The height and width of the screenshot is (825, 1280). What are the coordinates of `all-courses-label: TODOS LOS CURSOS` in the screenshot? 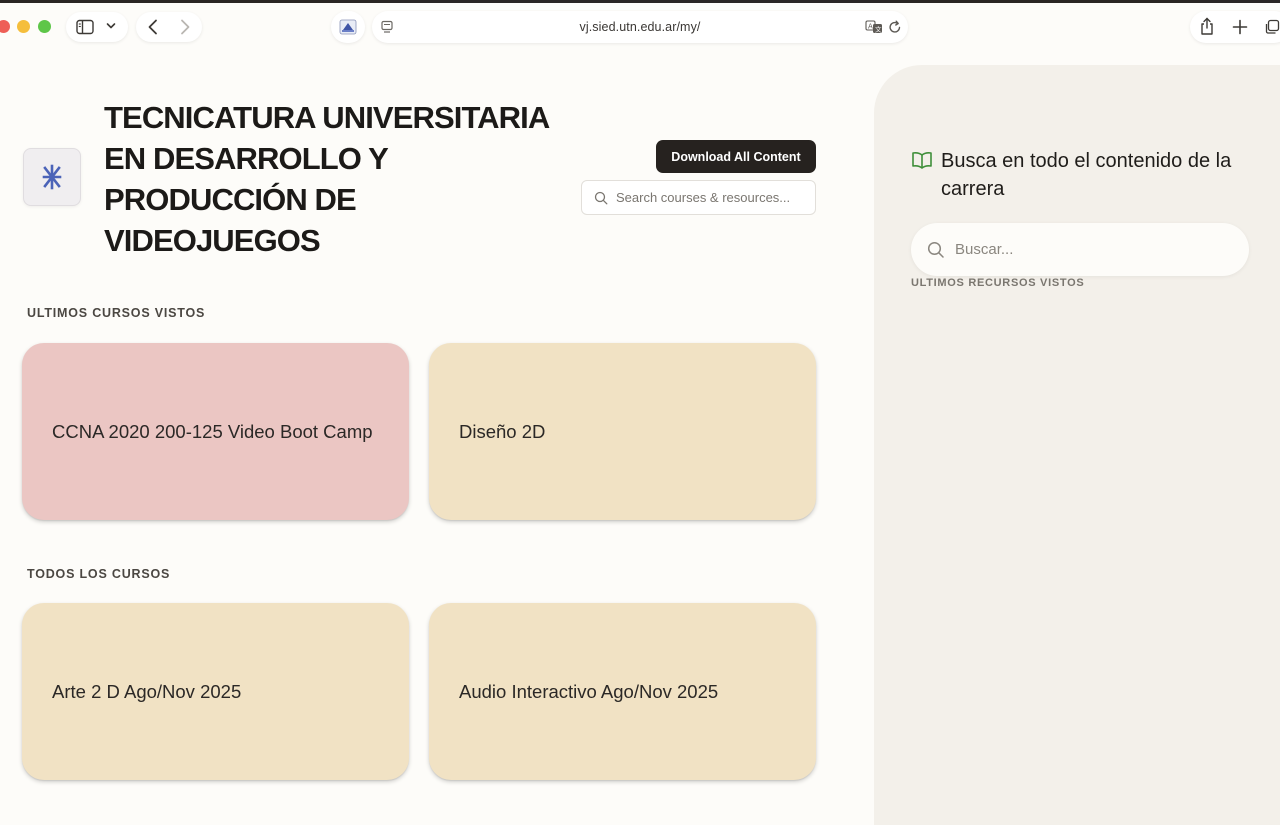 It's located at (99, 574).